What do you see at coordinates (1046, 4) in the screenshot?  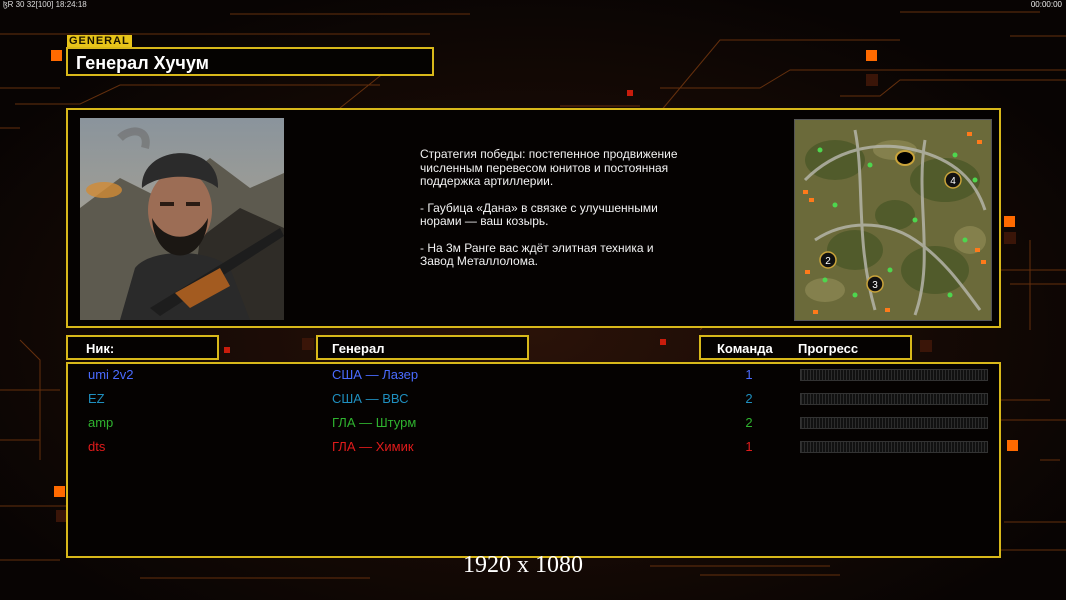 I see `timer: 00:00:00` at bounding box center [1046, 4].